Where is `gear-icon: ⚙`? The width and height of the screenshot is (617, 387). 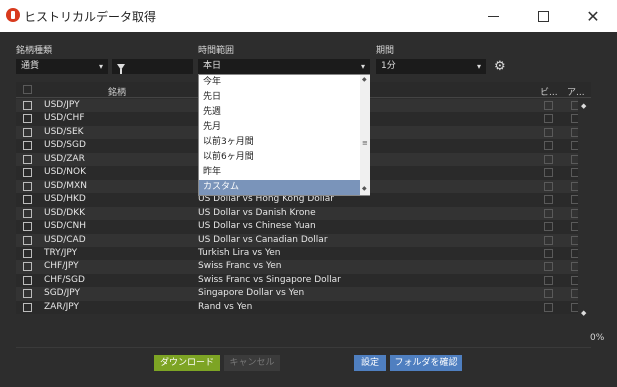
gear-icon: ⚙ is located at coordinates (500, 66).